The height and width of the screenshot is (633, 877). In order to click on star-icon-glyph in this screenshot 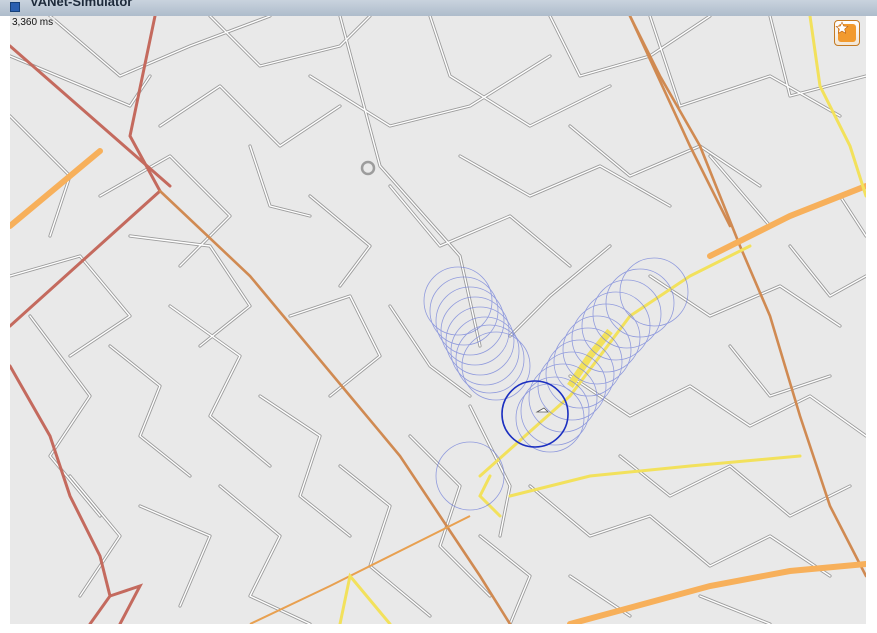, I will do `click(842, 27)`.